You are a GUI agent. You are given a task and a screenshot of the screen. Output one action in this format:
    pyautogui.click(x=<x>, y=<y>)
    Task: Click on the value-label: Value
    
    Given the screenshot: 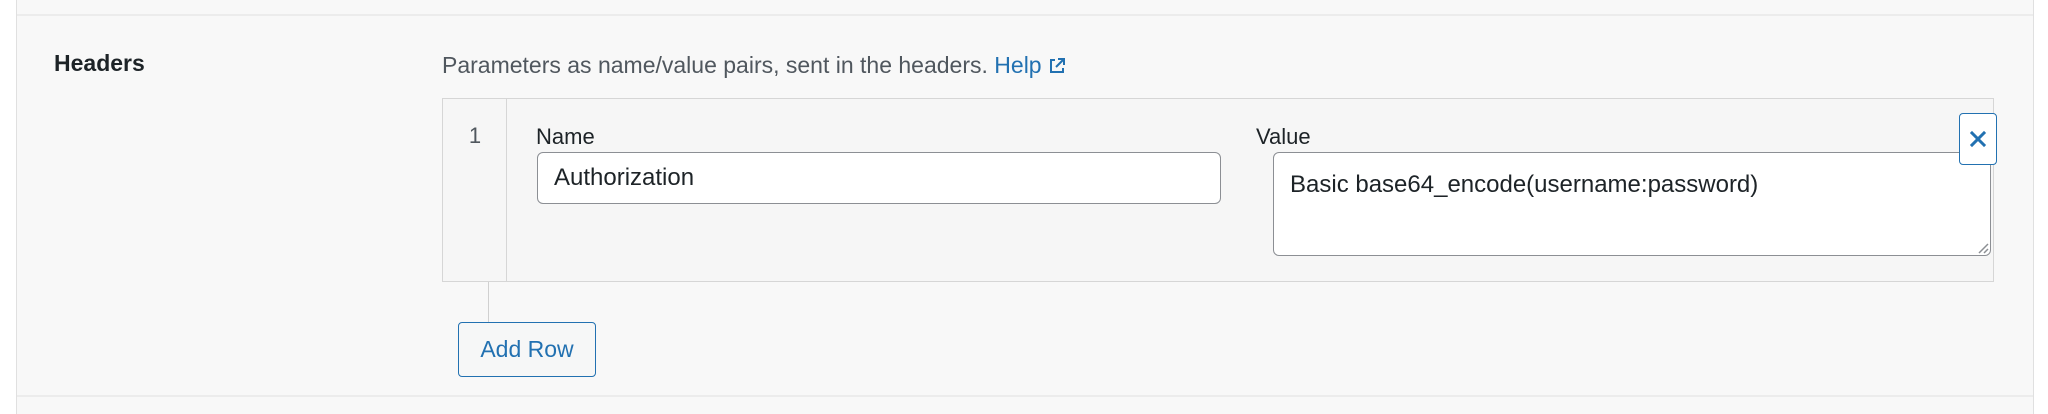 What is the action you would take?
    pyautogui.click(x=1283, y=136)
    